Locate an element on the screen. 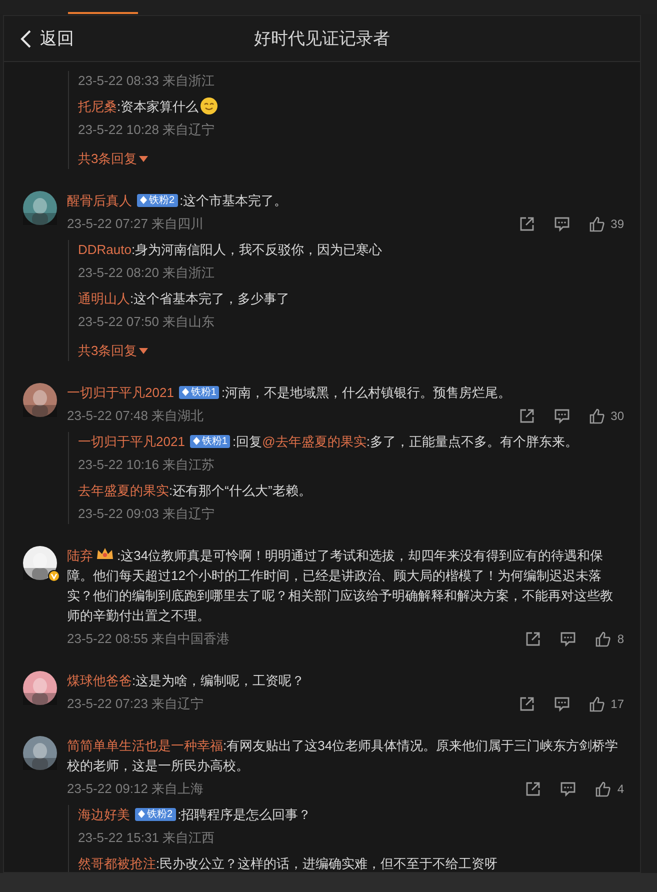 Image resolution: width=657 pixels, height=892 pixels. comment-text: 然哥都被抢注:民办改公立？这样的话，进编确实难，但不至于不给工资呀 is located at coordinates (288, 863).